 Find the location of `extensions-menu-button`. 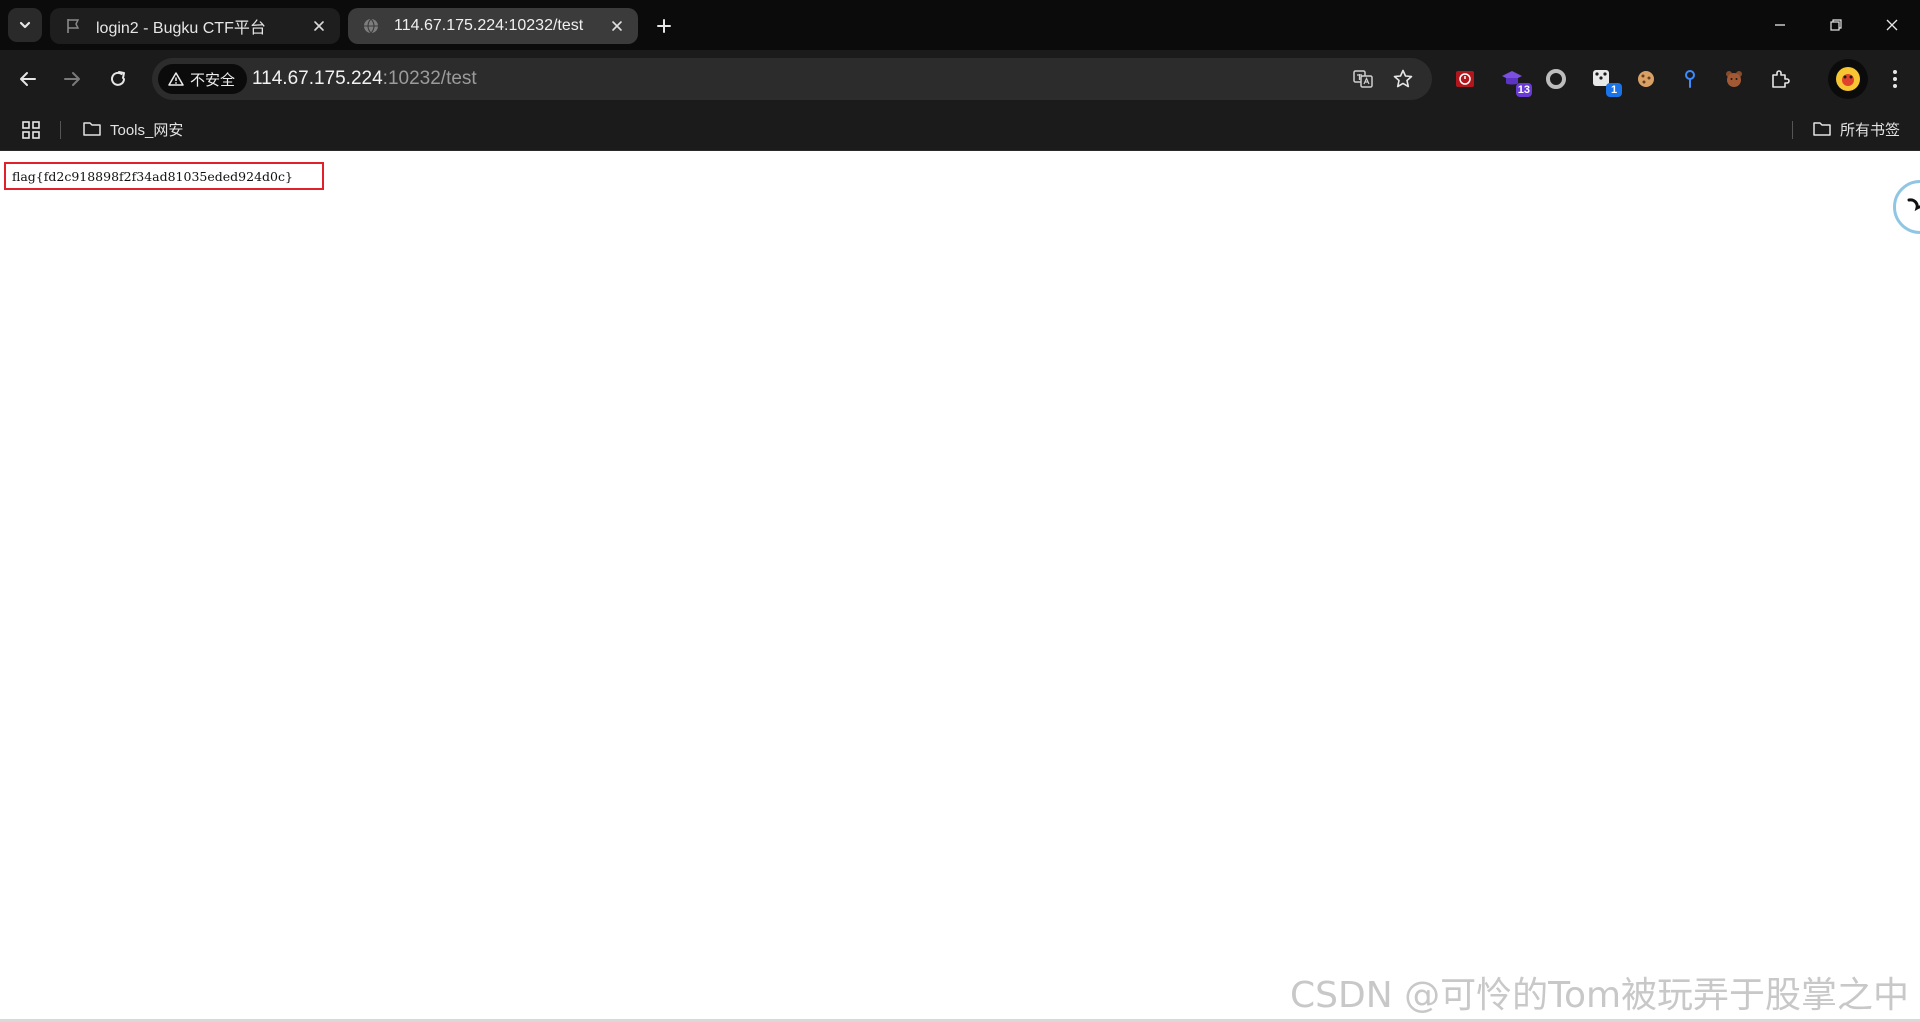

extensions-menu-button is located at coordinates (1780, 79).